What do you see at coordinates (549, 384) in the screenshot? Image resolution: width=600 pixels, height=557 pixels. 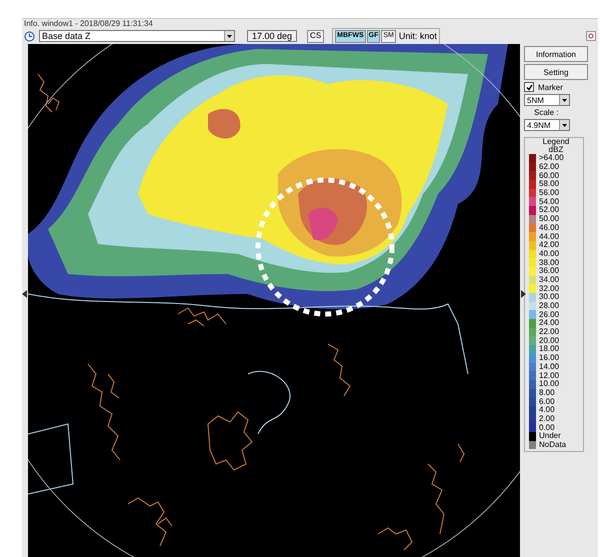 I see `legend-label: 10.00` at bounding box center [549, 384].